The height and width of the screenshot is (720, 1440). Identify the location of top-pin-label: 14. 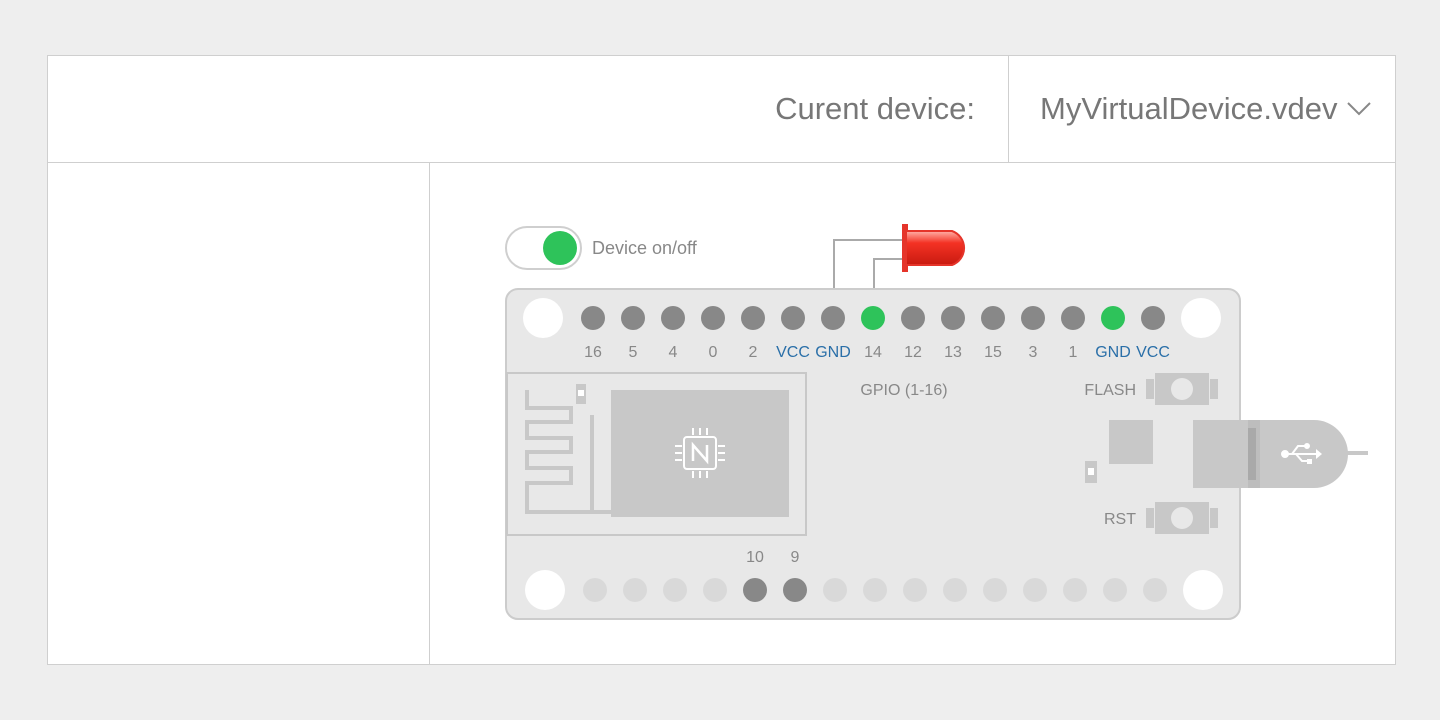
(873, 352).